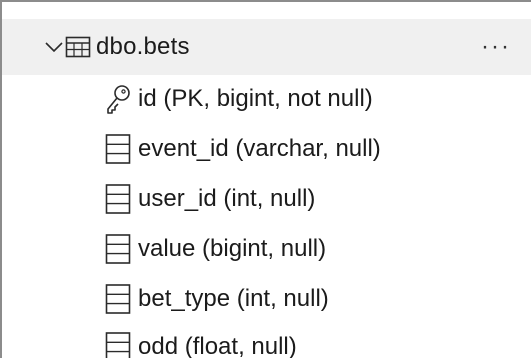  Describe the element at coordinates (227, 198) in the screenshot. I see `column-label: user_id (int, null)` at that location.